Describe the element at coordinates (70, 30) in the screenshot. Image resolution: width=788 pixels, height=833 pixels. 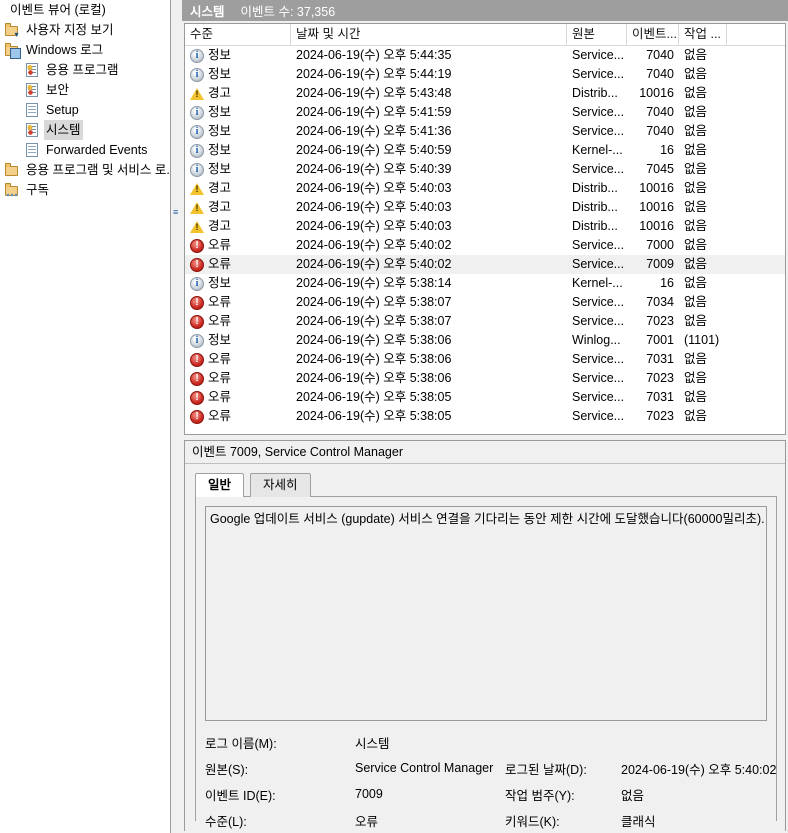
I see `tree-item-label: 사용자 지정 보기` at that location.